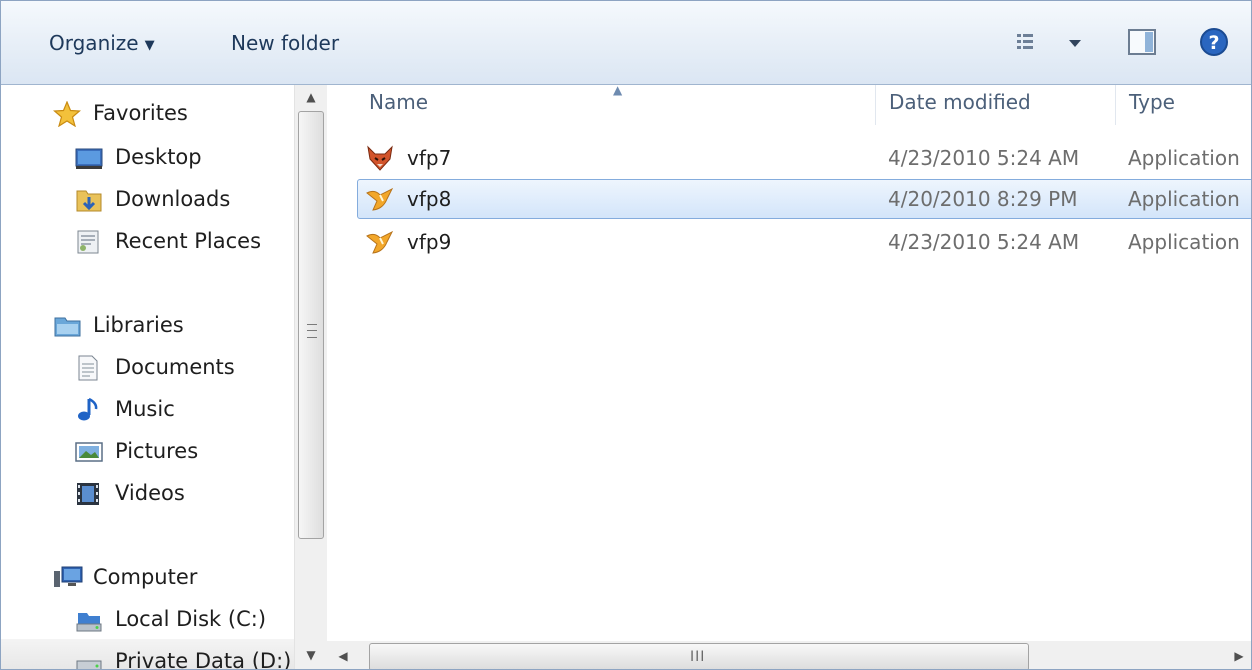 This screenshot has width=1252, height=670. I want to click on file-row-vfp8: vfp8 4/20/2010 8:29 PM Application, so click(804, 199).